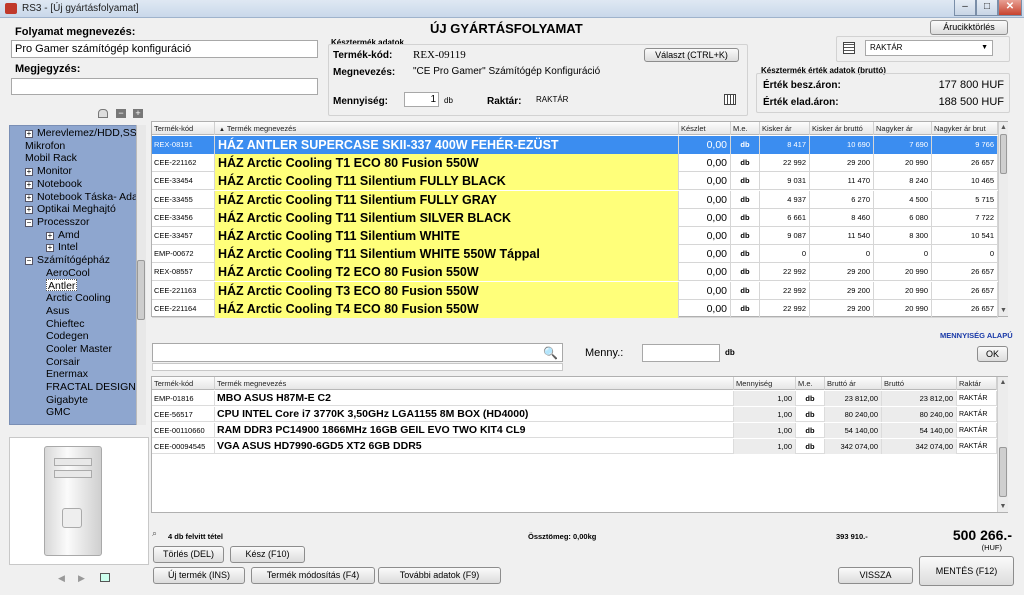 This screenshot has width=1024, height=595. Describe the element at coordinates (61, 578) in the screenshot. I see `image-prev-icon: ◀` at that location.